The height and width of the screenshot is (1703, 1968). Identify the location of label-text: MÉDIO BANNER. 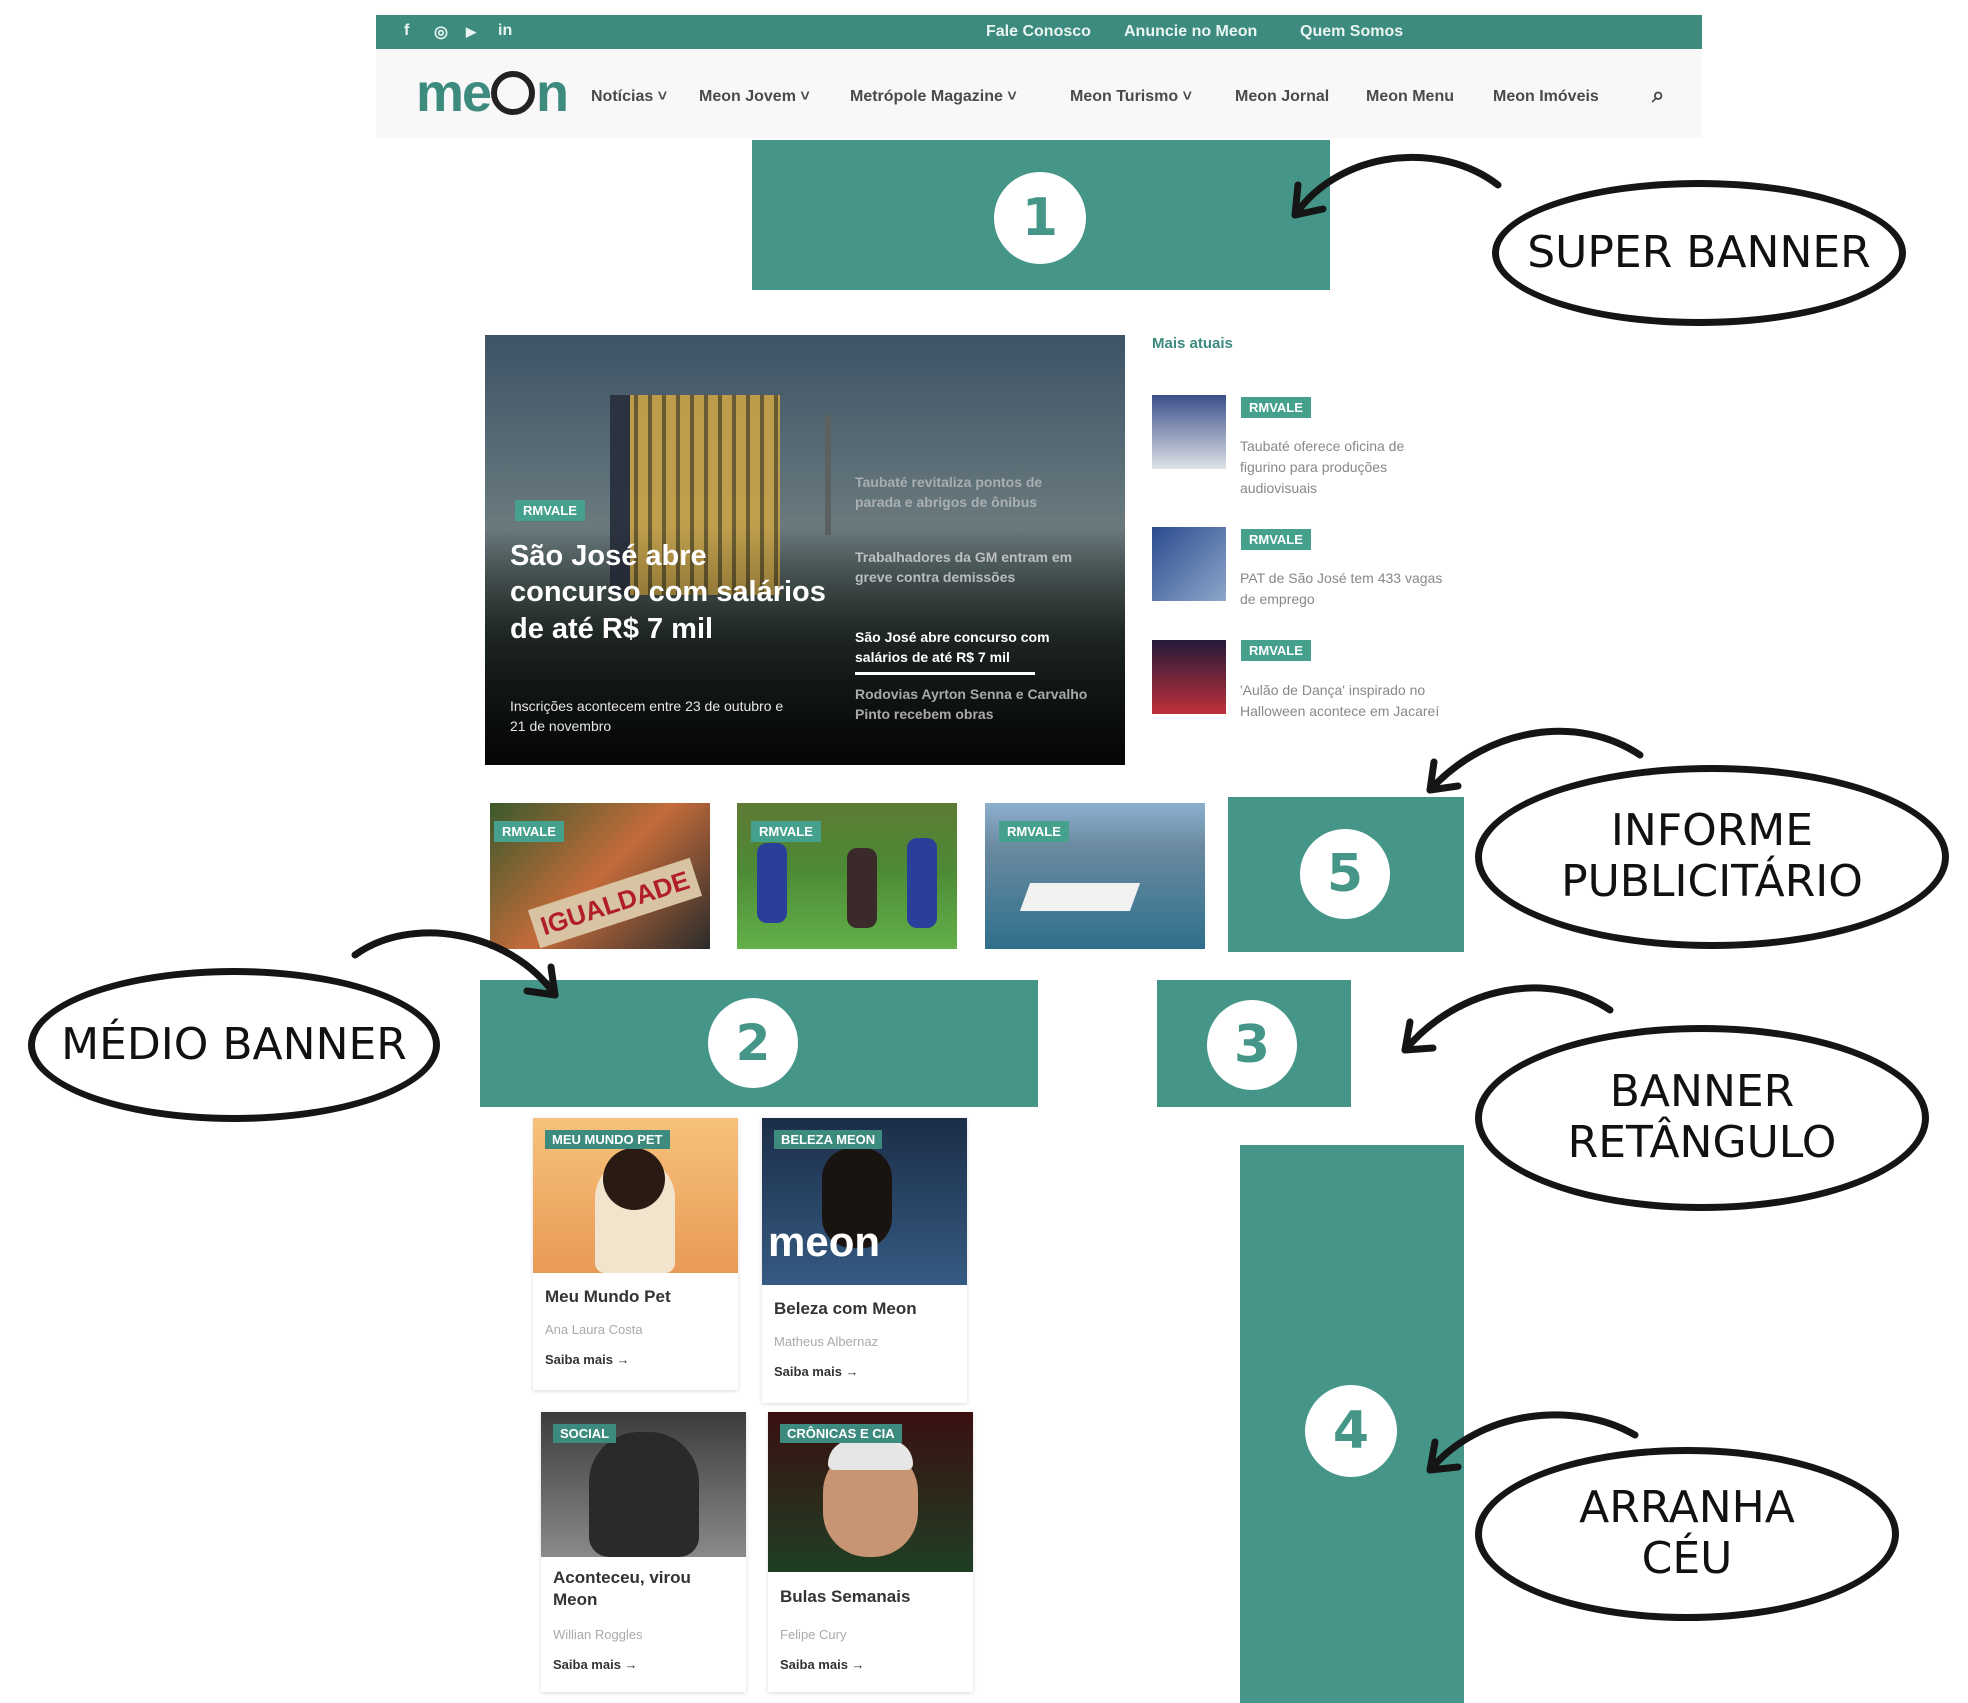
(234, 1044).